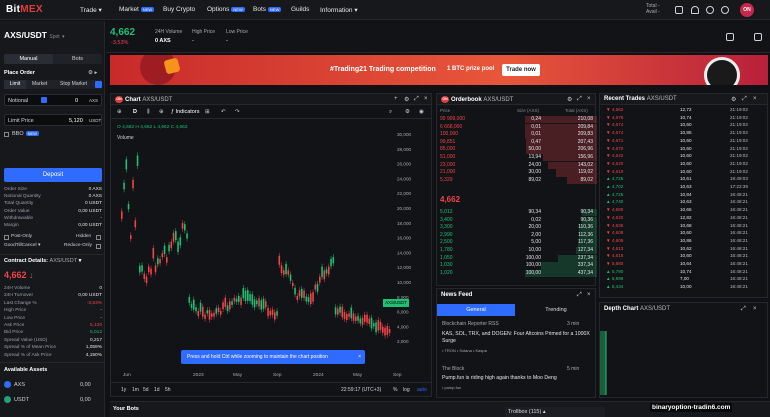  I want to click on bid-row: 1,050 100,00 237,34, so click(517, 258).